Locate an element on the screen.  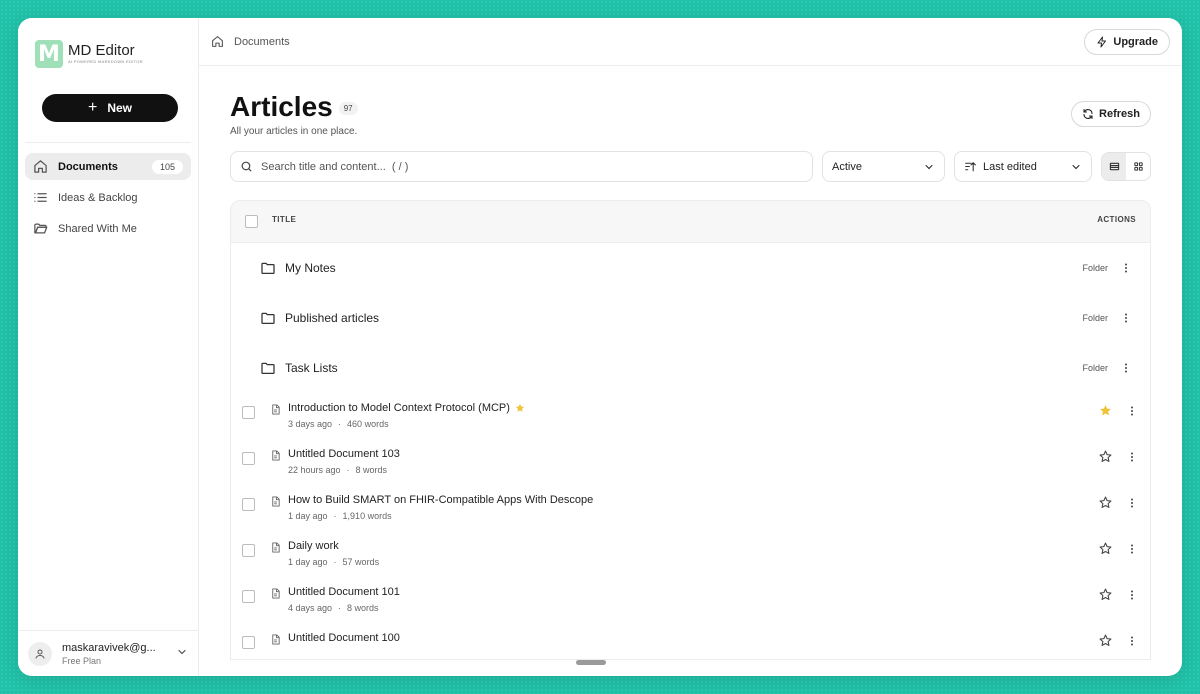
table-row: Untitled Document 100 is located at coordinates (690, 641).